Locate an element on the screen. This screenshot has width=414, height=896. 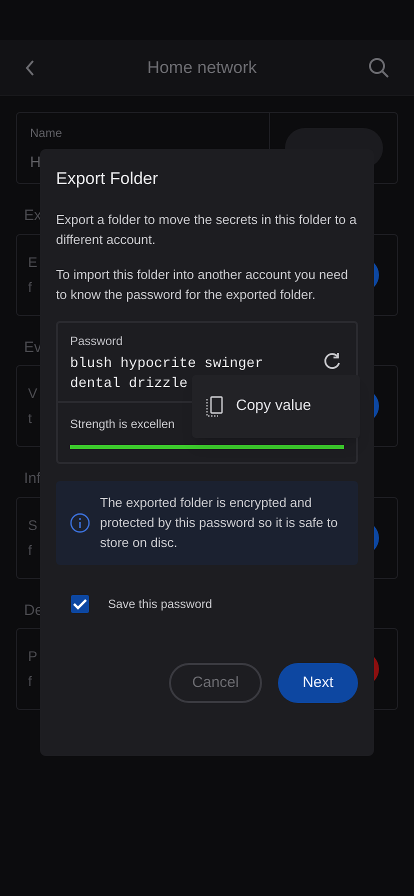
checkbox-label: Save this password is located at coordinates (160, 604).